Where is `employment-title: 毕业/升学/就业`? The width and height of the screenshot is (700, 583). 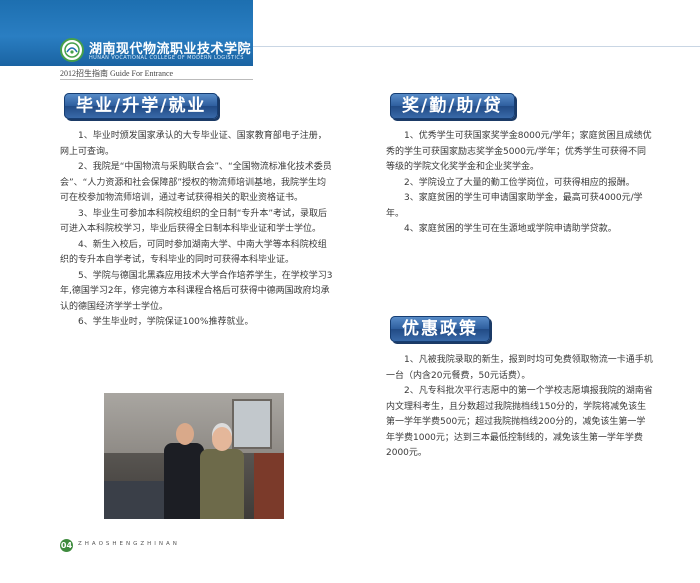 employment-title: 毕业/升学/就业 is located at coordinates (141, 106).